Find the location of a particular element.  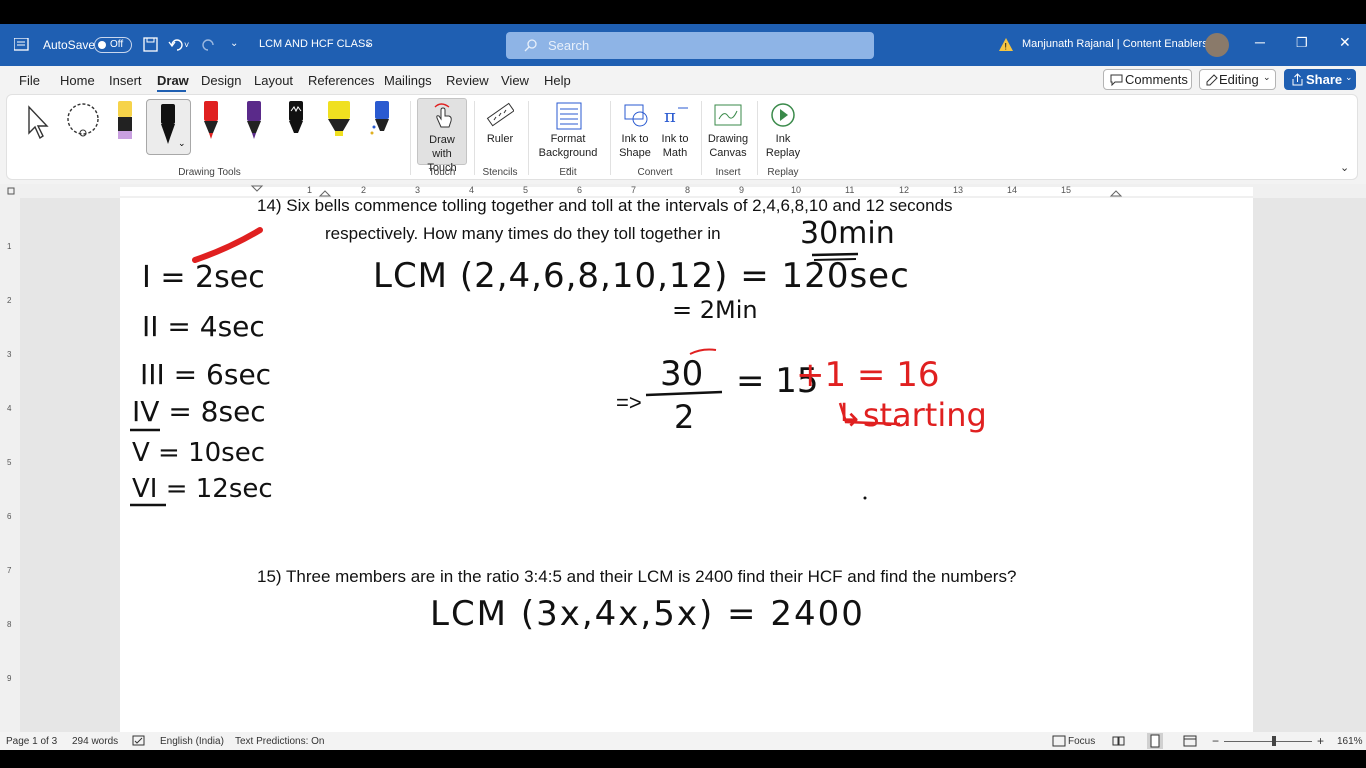

tab-layout: Layout is located at coordinates (273, 80).